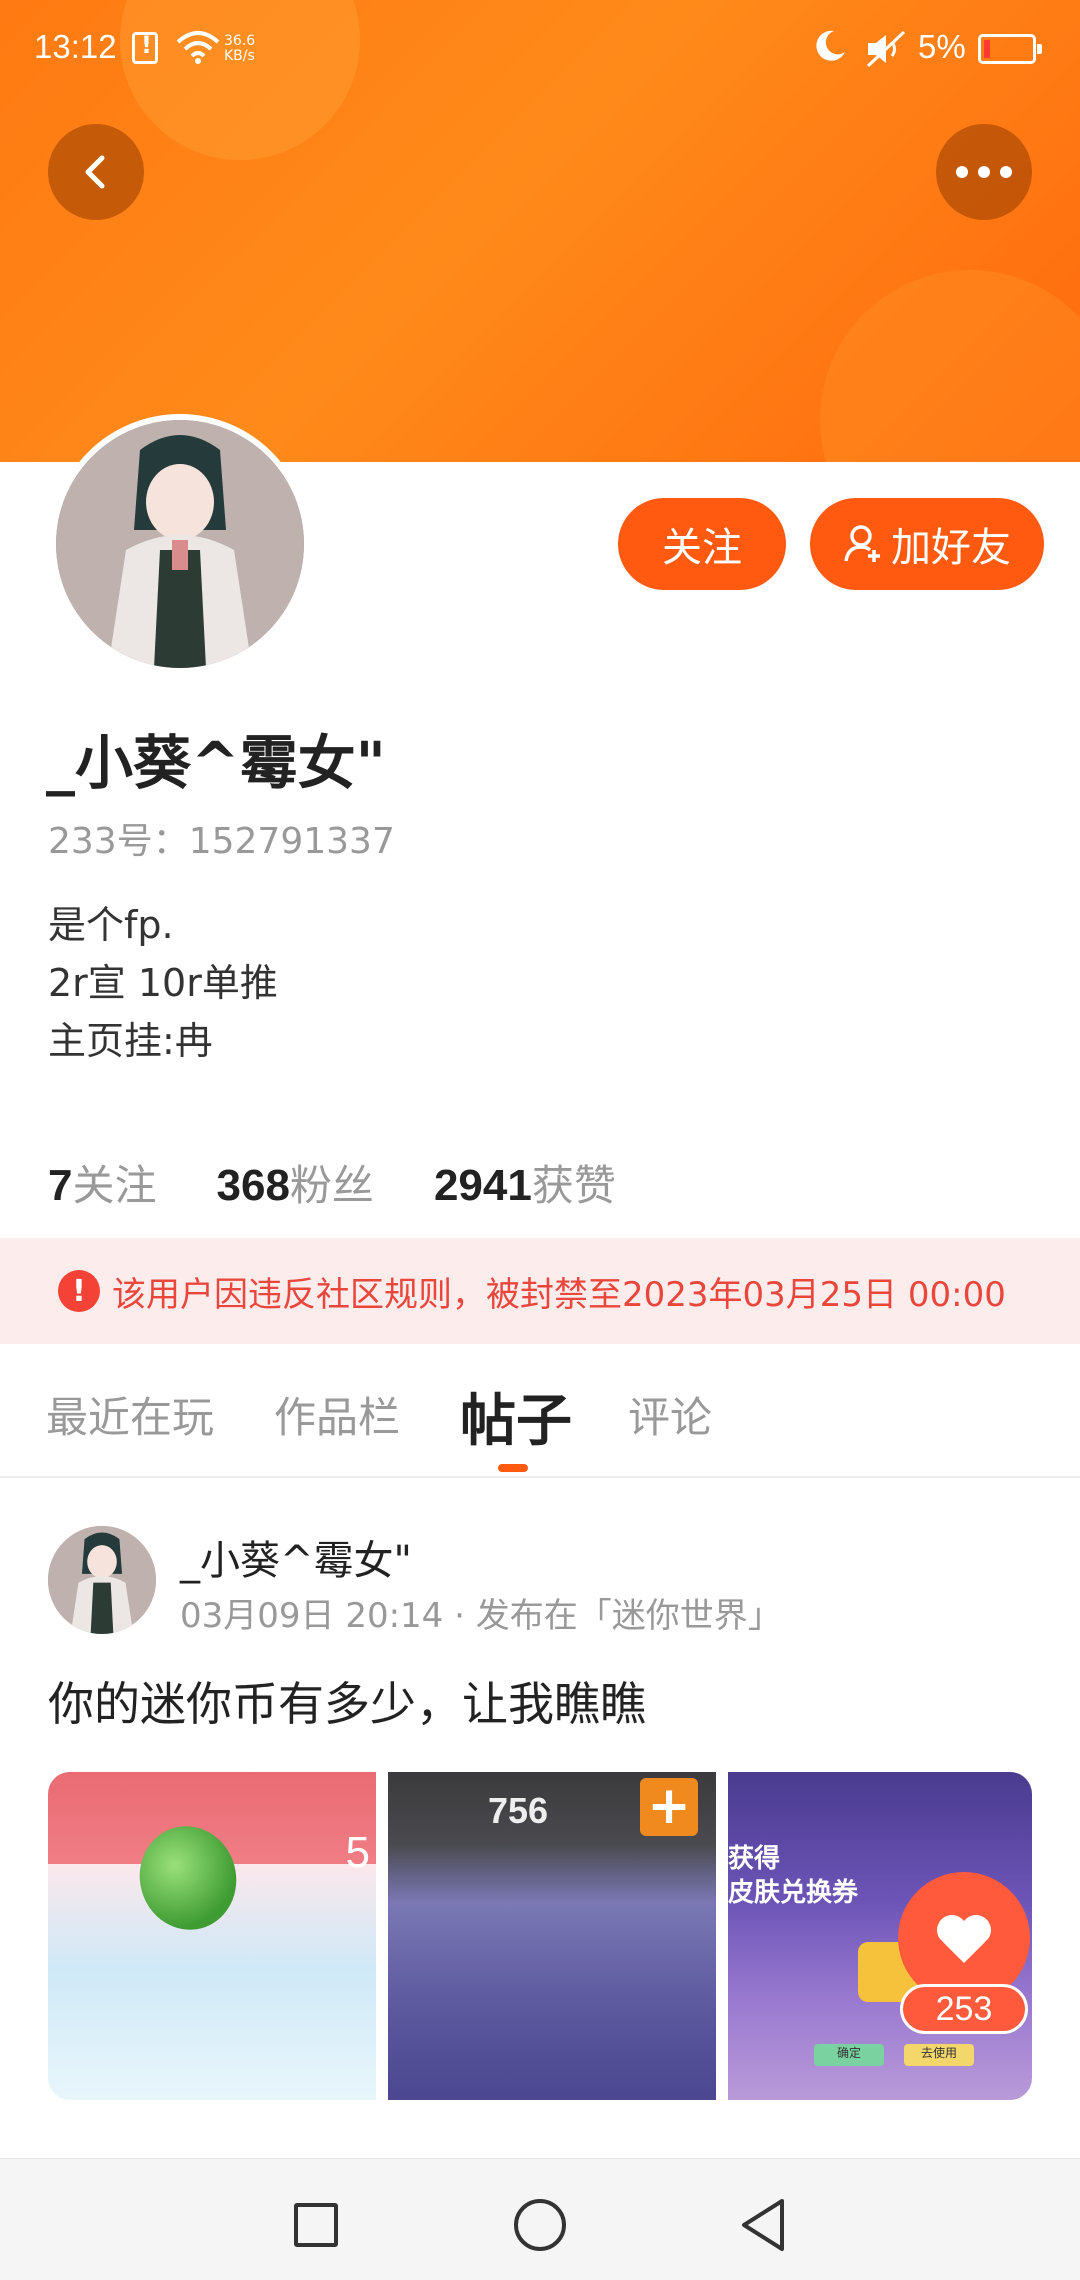  Describe the element at coordinates (481, 1616) in the screenshot. I see `post-meta: 03月09日 20:14 · 发布在「迷你世界」` at that location.